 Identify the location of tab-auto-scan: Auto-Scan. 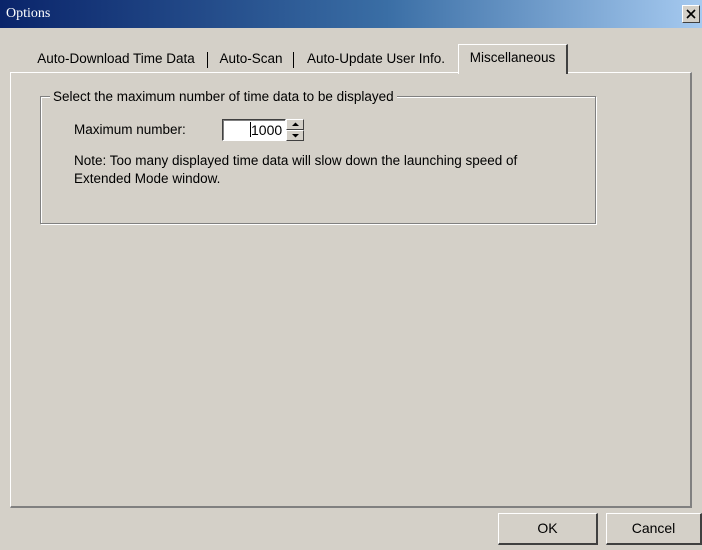
(251, 60).